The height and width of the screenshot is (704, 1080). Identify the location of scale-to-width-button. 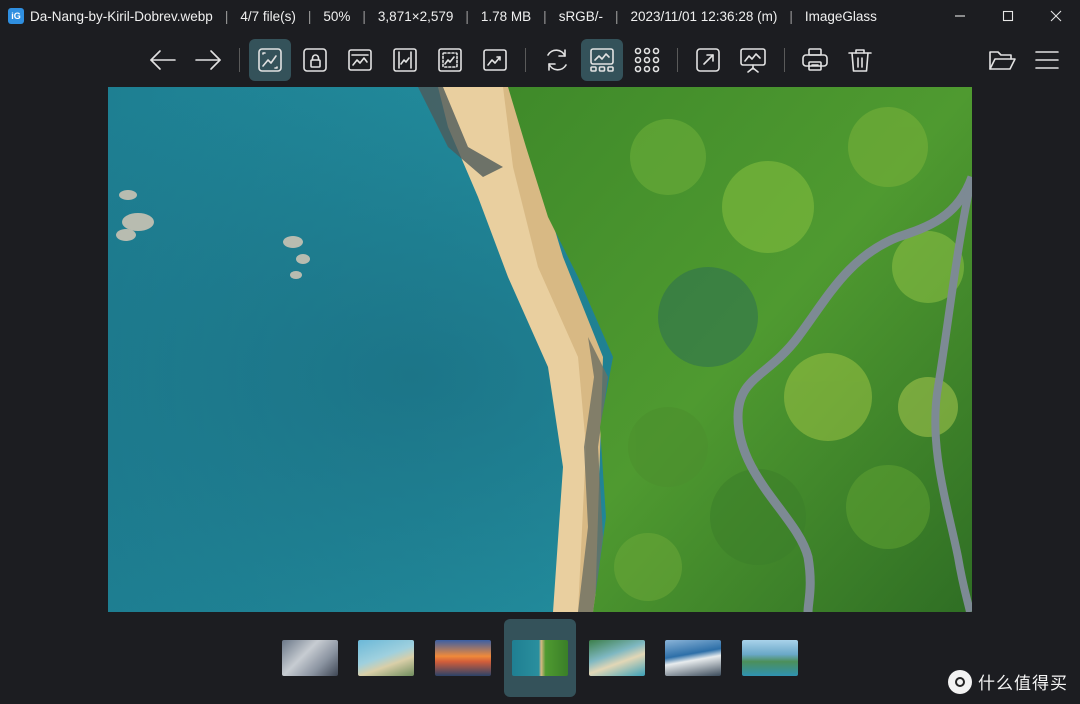
(360, 60).